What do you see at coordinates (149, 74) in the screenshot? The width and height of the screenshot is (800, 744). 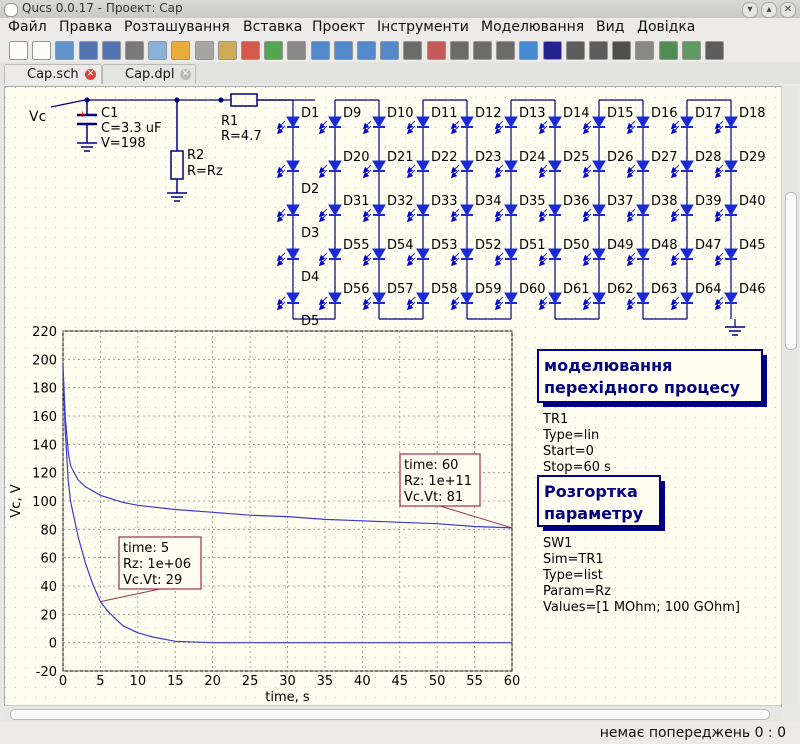 I see `tab-cap-dpl: Cap.dpl ✕` at bounding box center [149, 74].